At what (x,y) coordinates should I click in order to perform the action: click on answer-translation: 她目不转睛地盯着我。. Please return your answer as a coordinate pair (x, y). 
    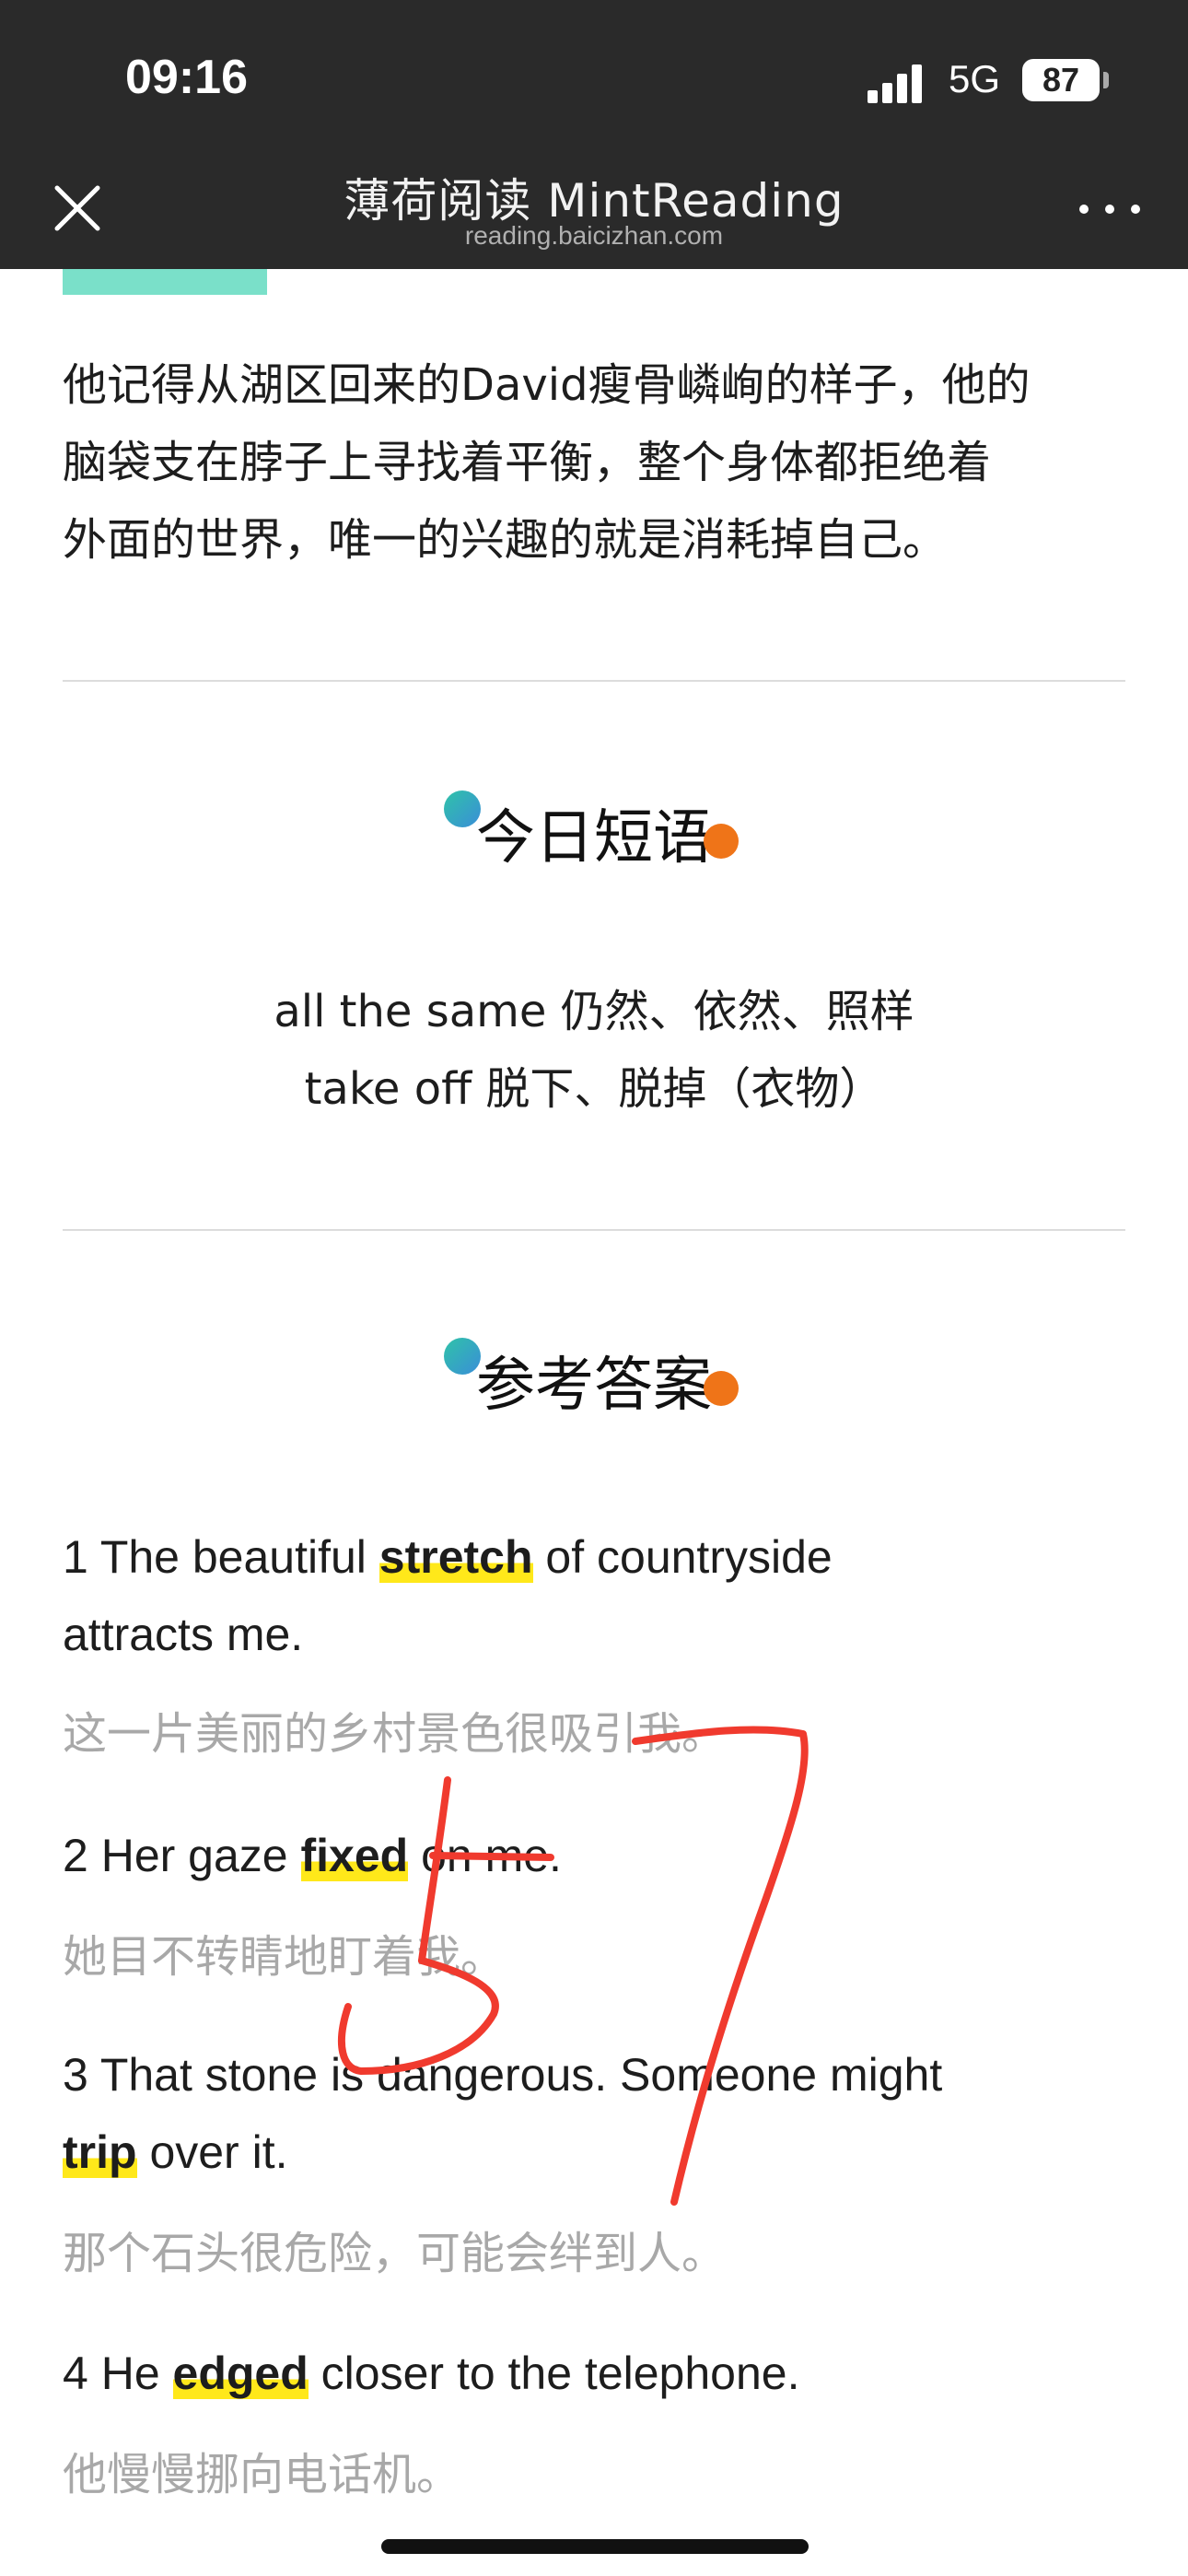
    Looking at the image, I should click on (284, 1957).